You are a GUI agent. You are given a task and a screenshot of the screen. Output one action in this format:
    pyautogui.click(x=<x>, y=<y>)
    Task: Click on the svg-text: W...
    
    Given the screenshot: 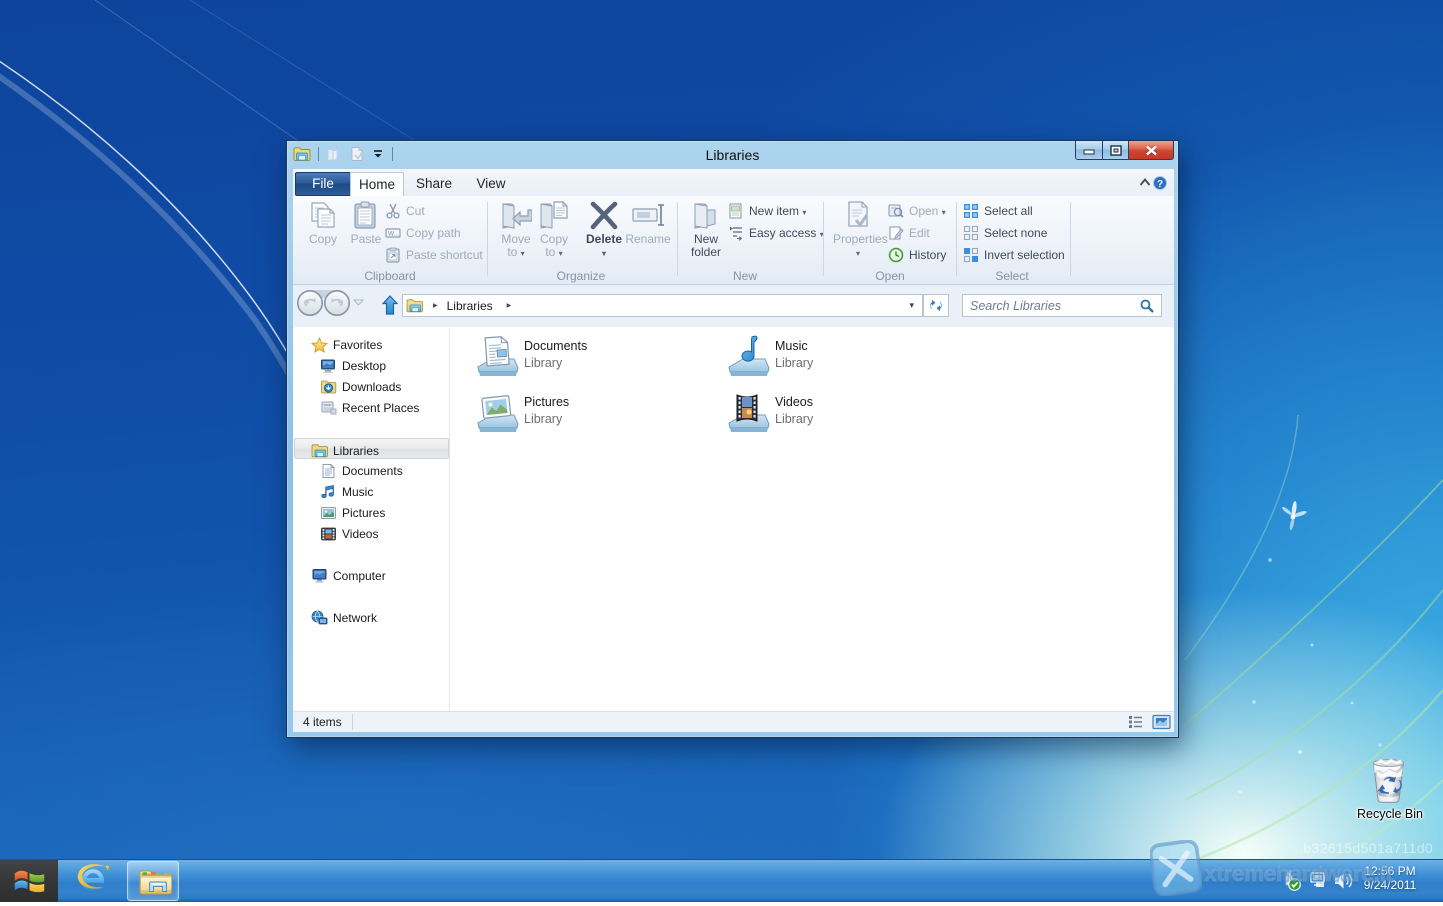 What is the action you would take?
    pyautogui.click(x=393, y=234)
    